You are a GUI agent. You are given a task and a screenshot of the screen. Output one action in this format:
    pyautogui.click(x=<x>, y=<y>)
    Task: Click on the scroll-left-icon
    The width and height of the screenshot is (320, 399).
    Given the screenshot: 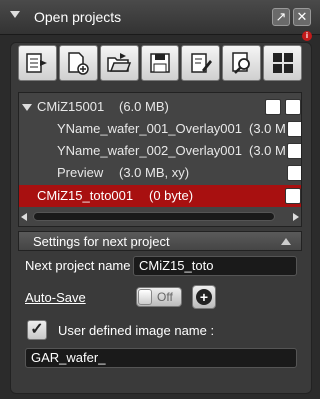 What is the action you would take?
    pyautogui.click(x=24, y=217)
    